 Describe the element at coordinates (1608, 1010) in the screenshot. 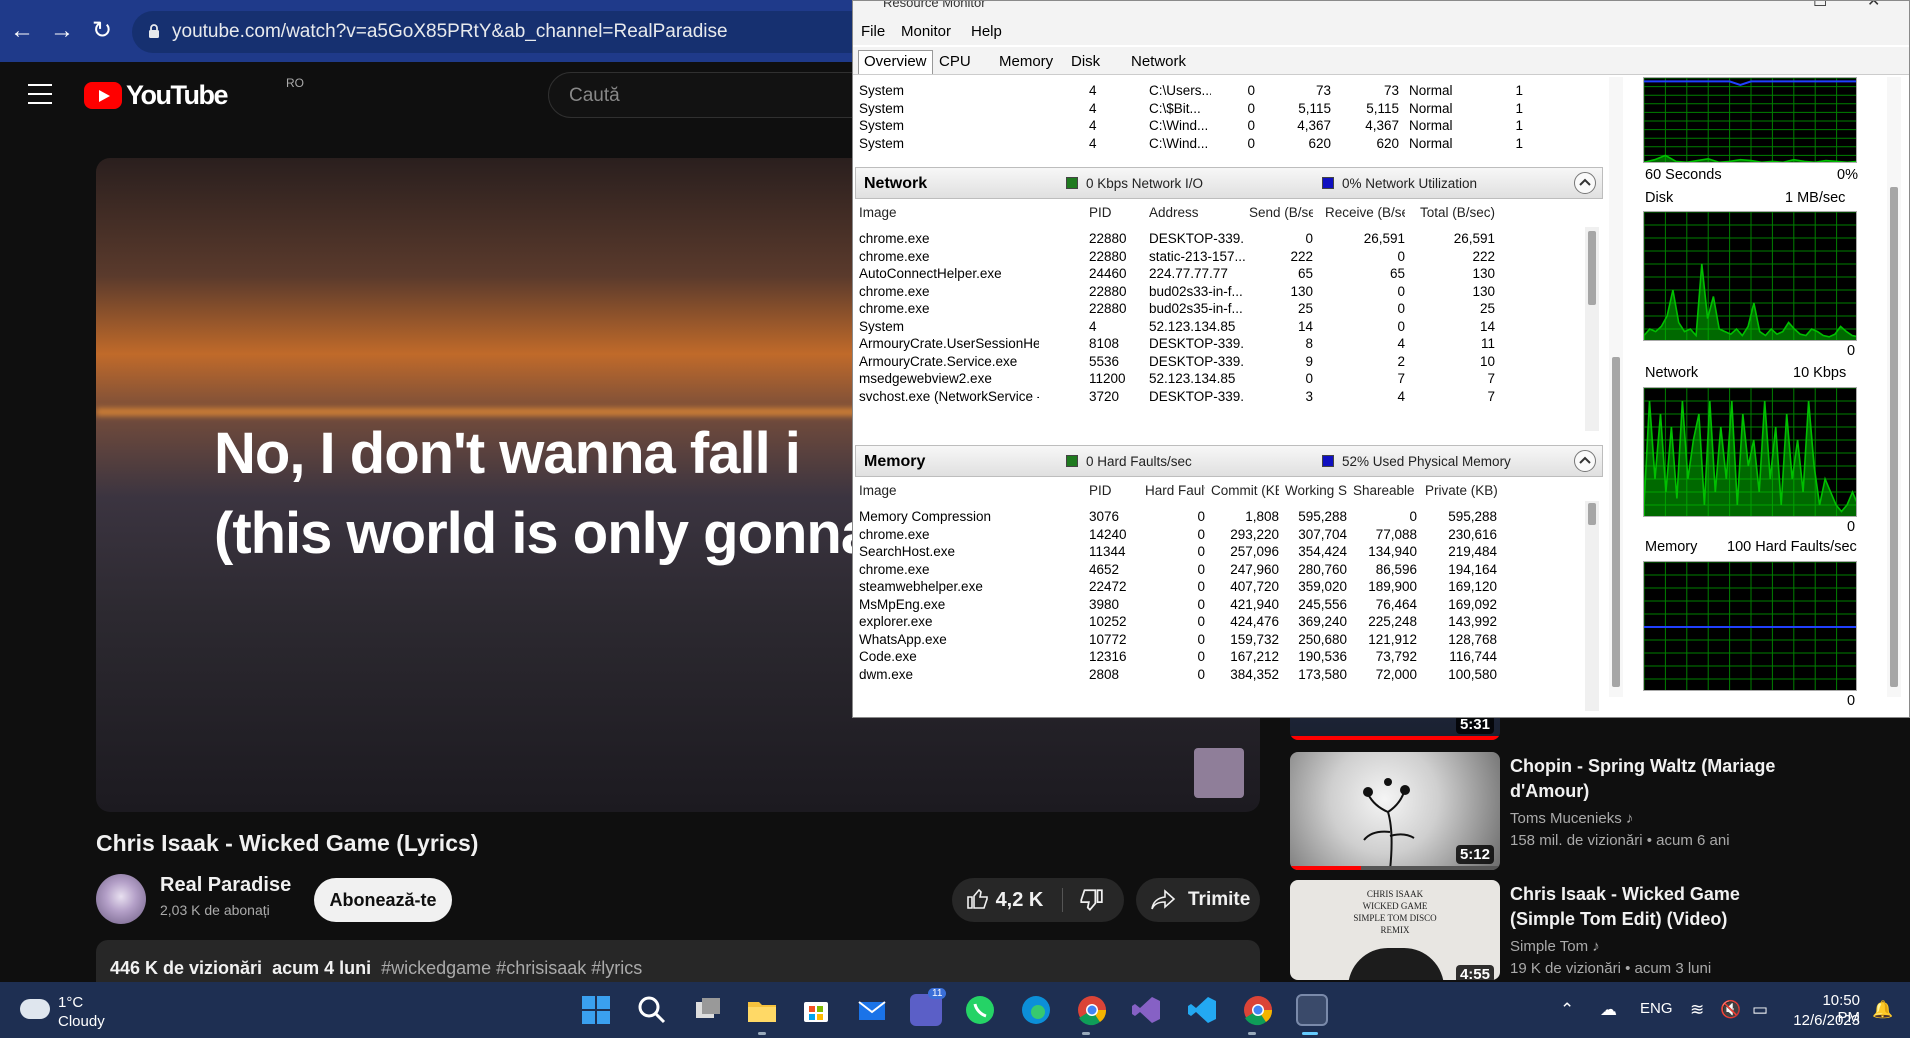

I see `onedrive-icon: ☁` at that location.